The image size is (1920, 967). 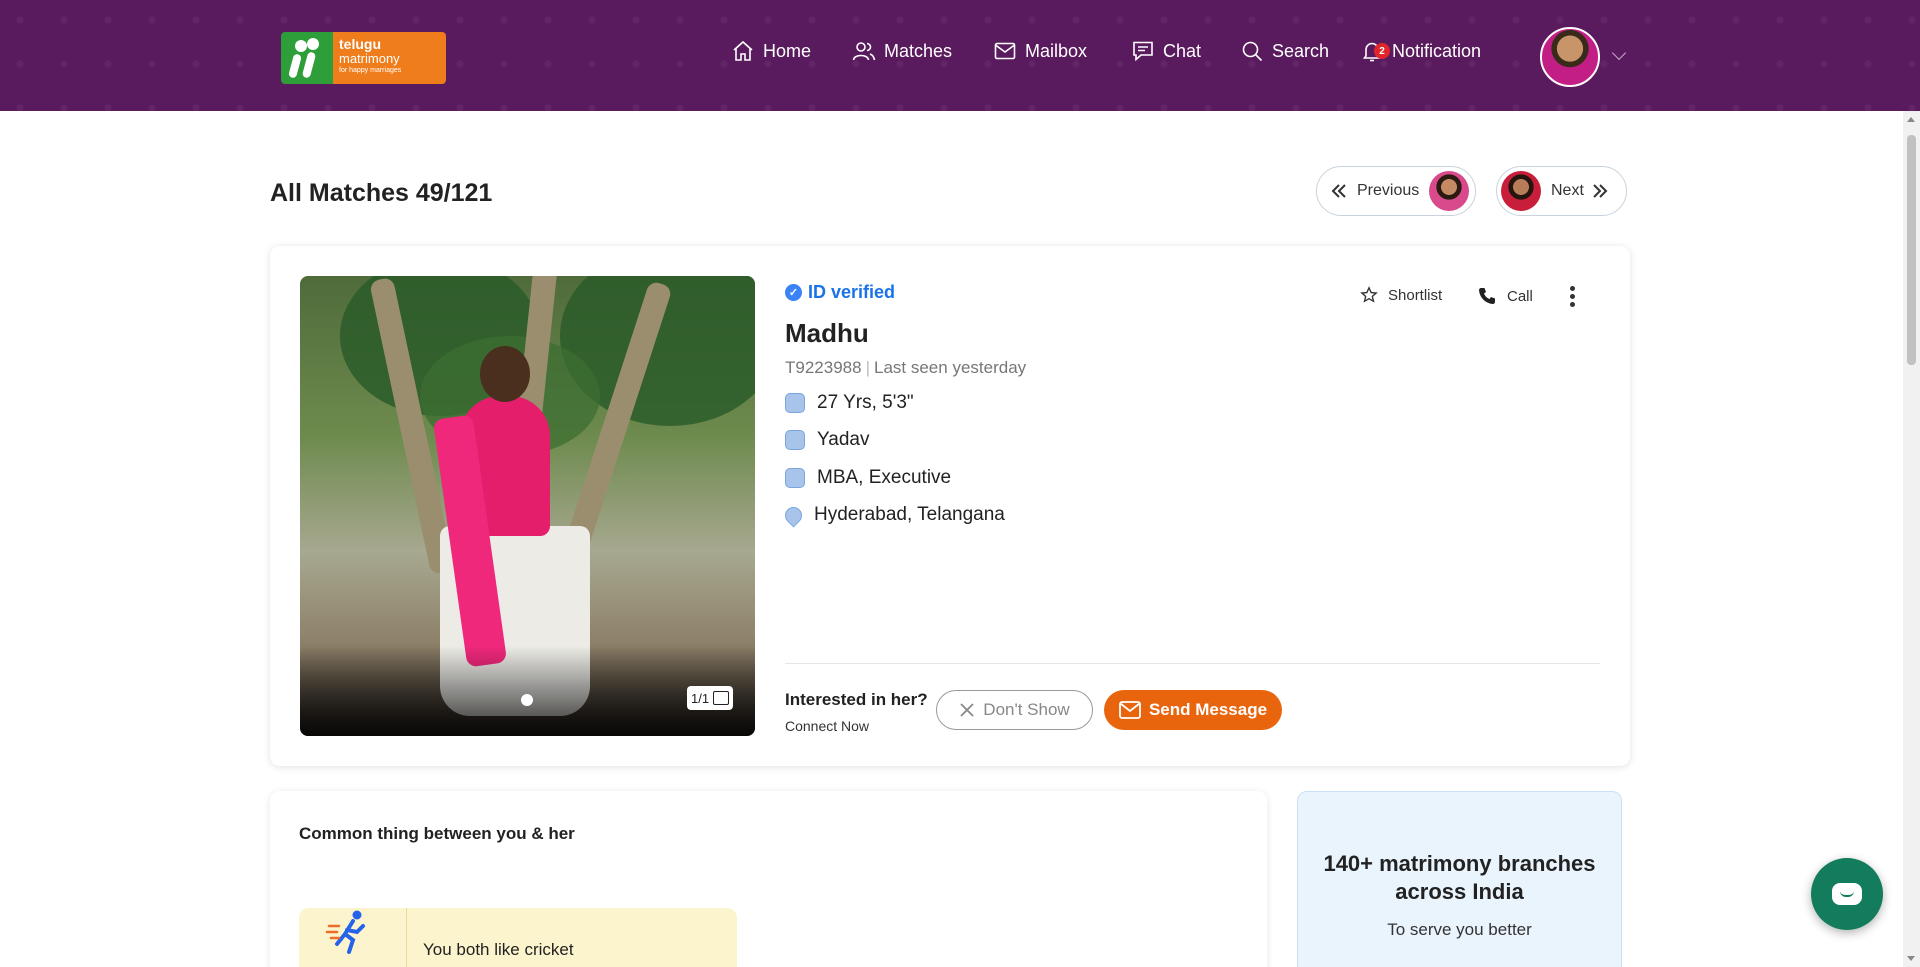 What do you see at coordinates (884, 477) in the screenshot?
I see `attribute-text: MBA, Executive` at bounding box center [884, 477].